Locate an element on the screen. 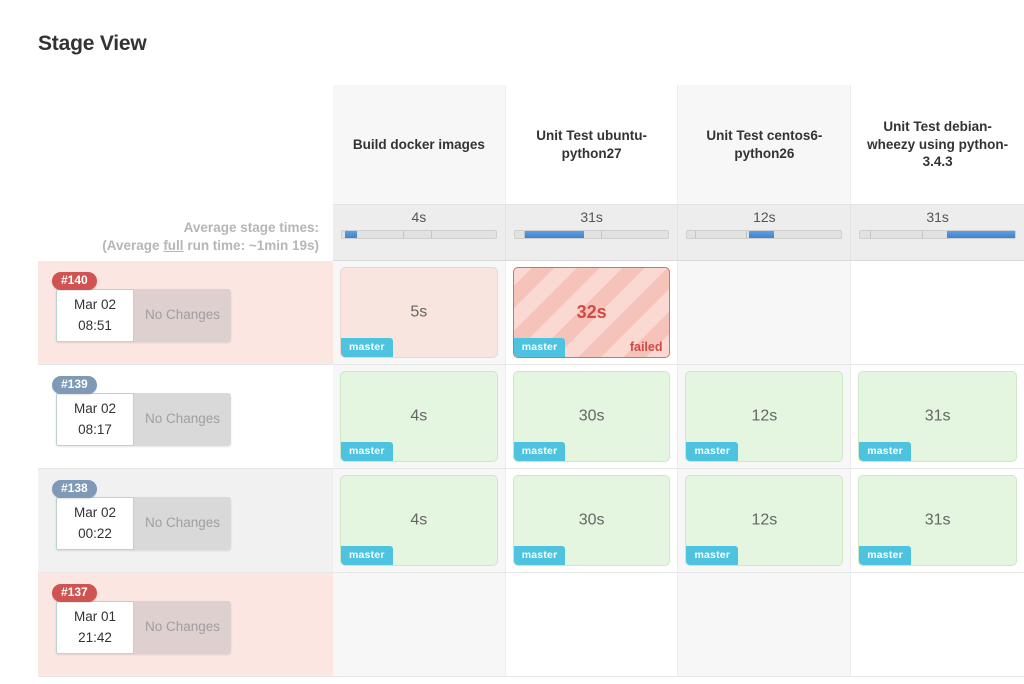  stage-cell-0-1: 32s master failed is located at coordinates (592, 313).